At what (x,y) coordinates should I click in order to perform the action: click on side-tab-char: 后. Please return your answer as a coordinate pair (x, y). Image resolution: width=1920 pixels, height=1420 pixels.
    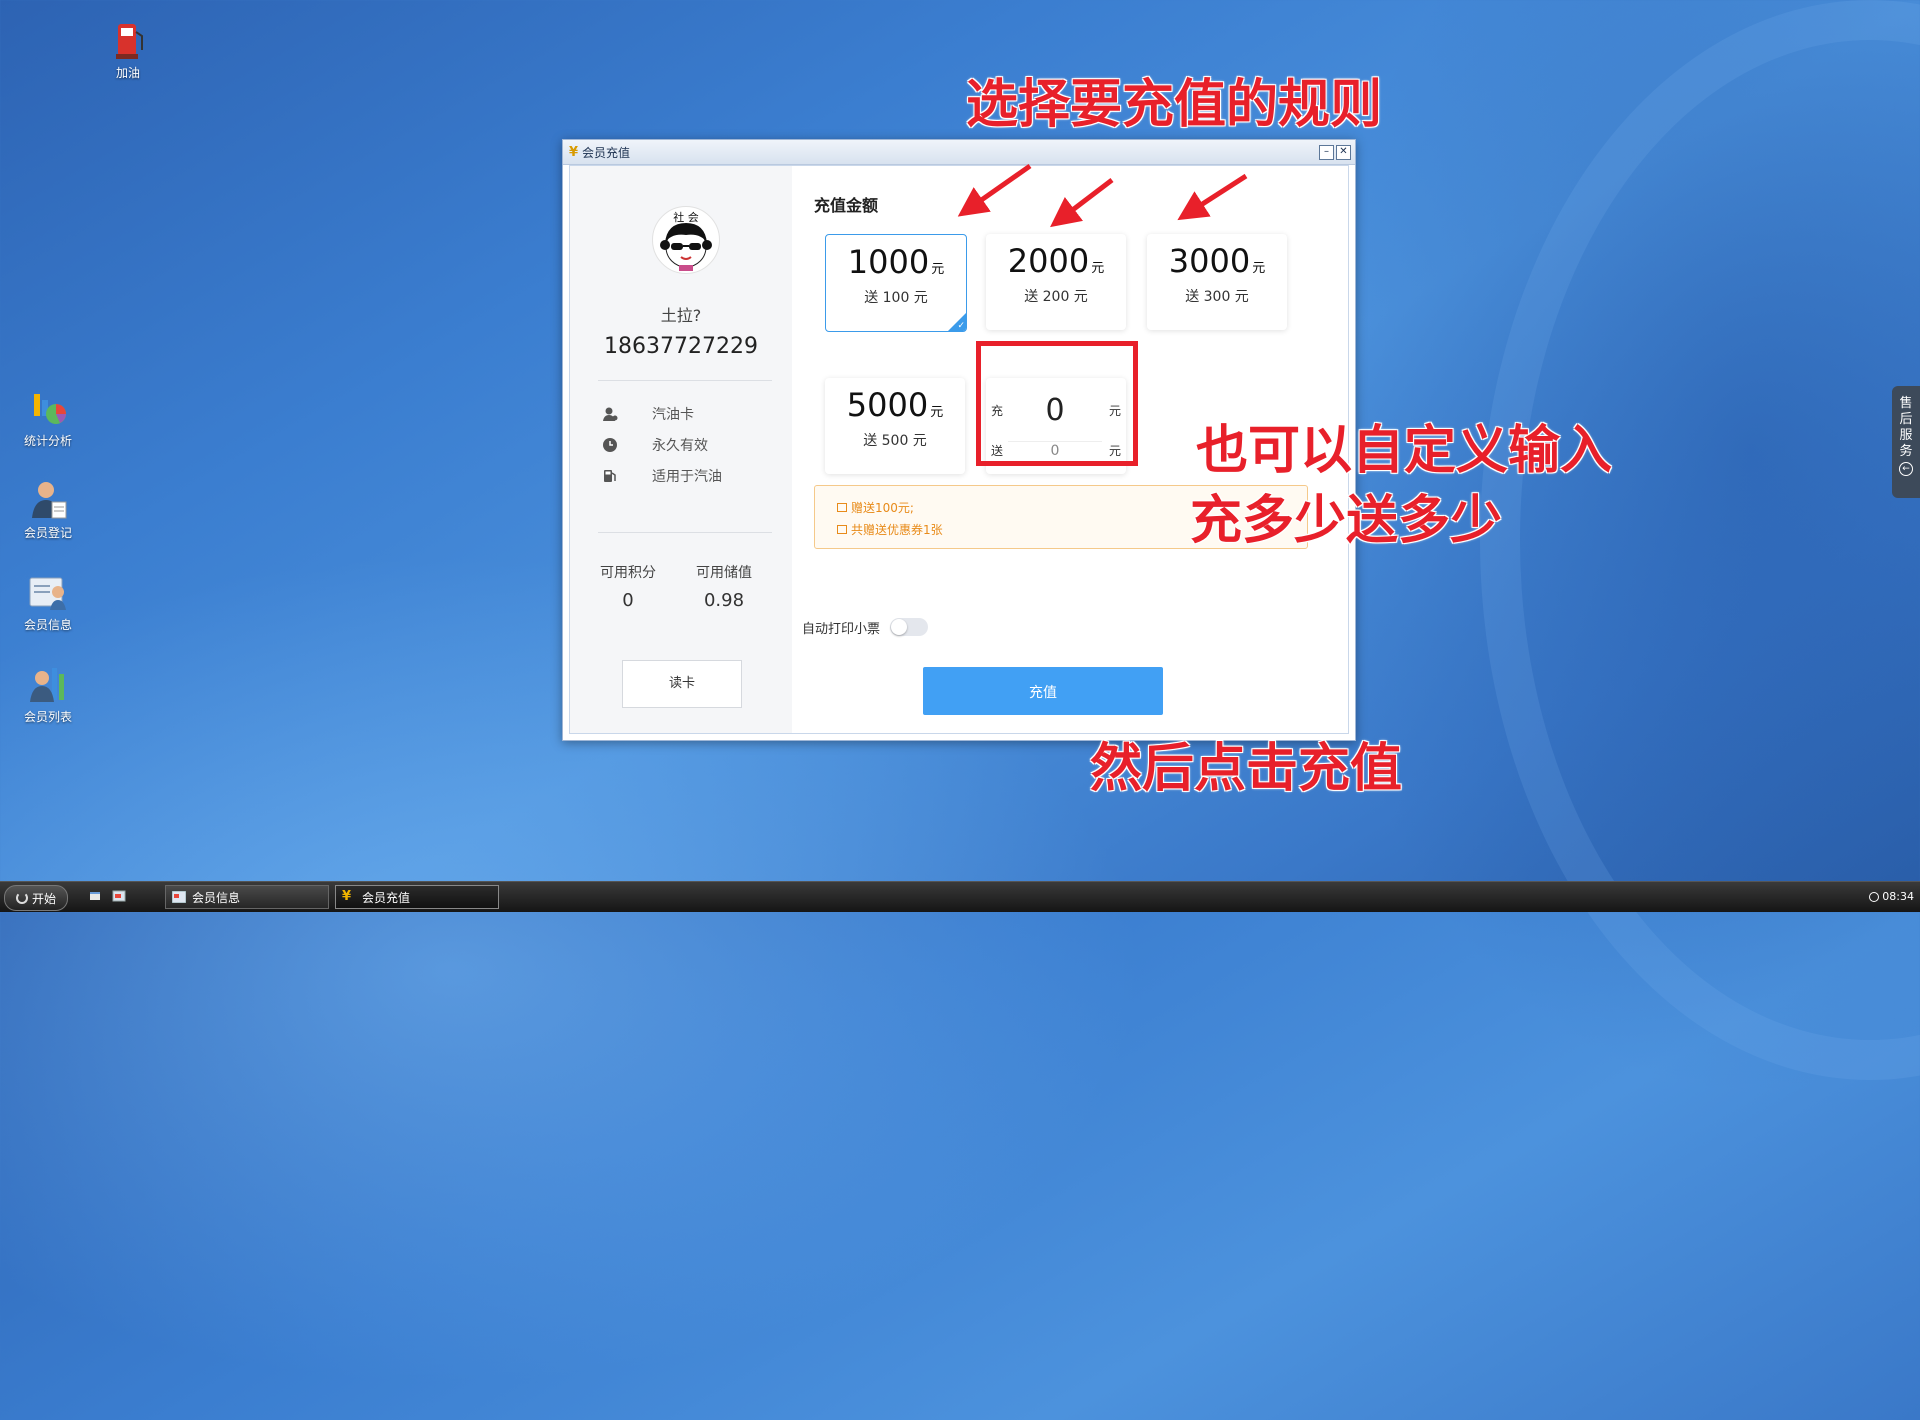
    Looking at the image, I should click on (1906, 419).